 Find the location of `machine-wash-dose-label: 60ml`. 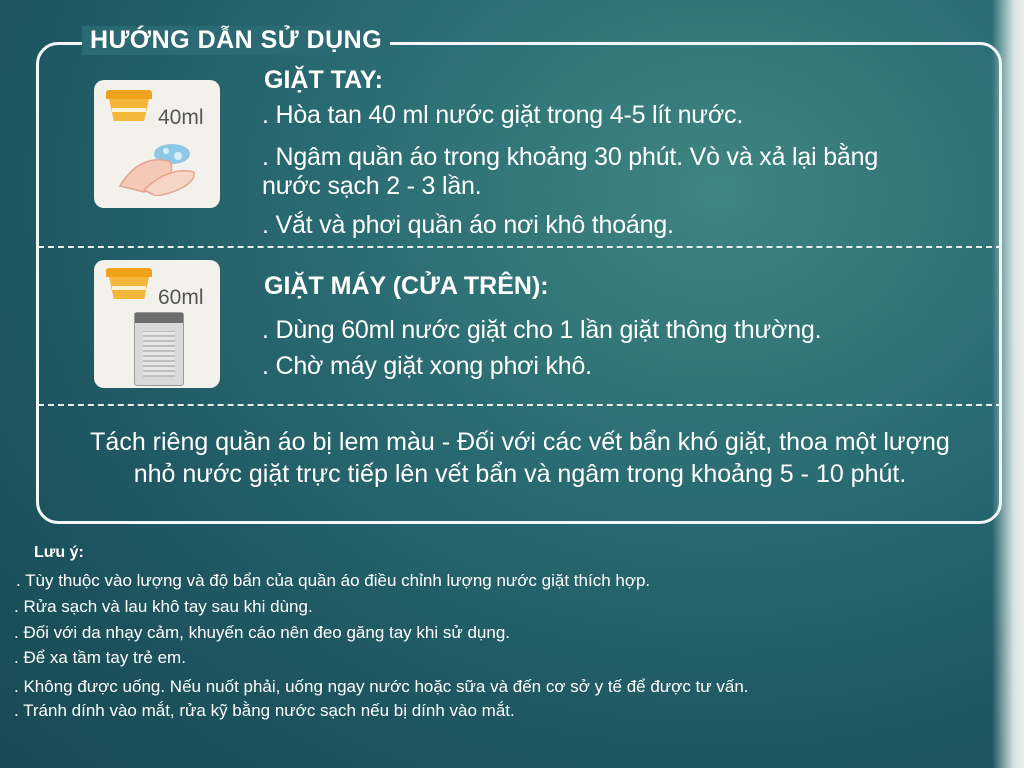

machine-wash-dose-label: 60ml is located at coordinates (181, 297).